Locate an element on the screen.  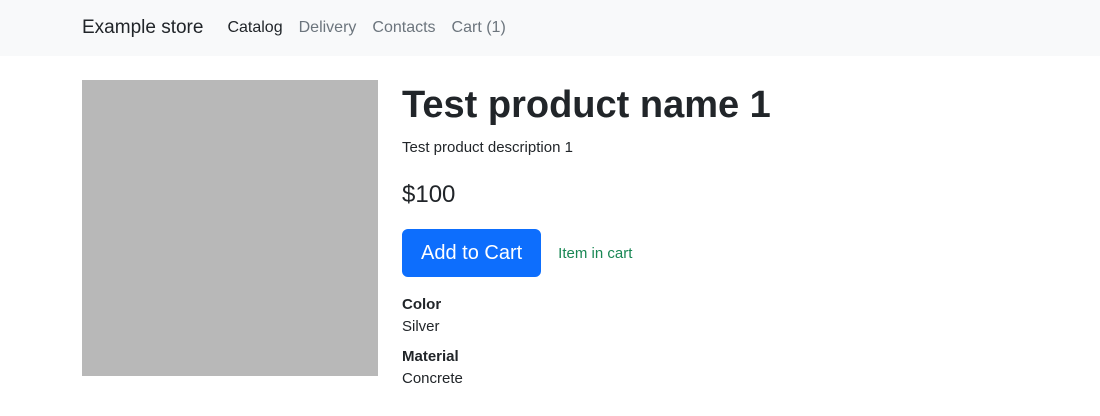
brand-link: Example store is located at coordinates (142, 28).